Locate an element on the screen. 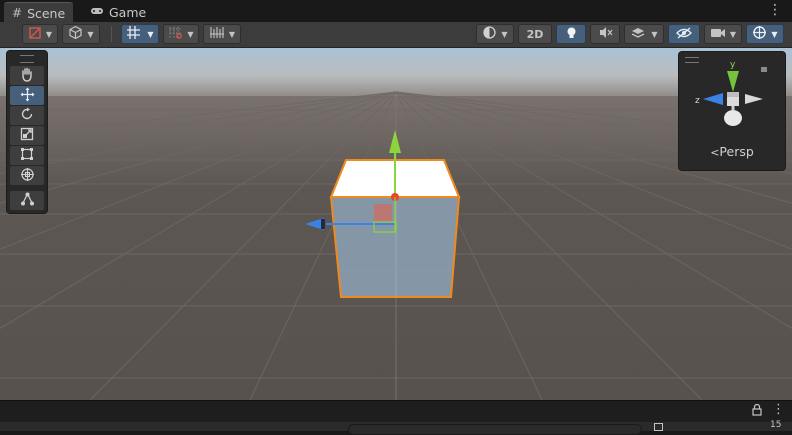 The height and width of the screenshot is (435, 792). projection-toggle: <Persp is located at coordinates (732, 151).